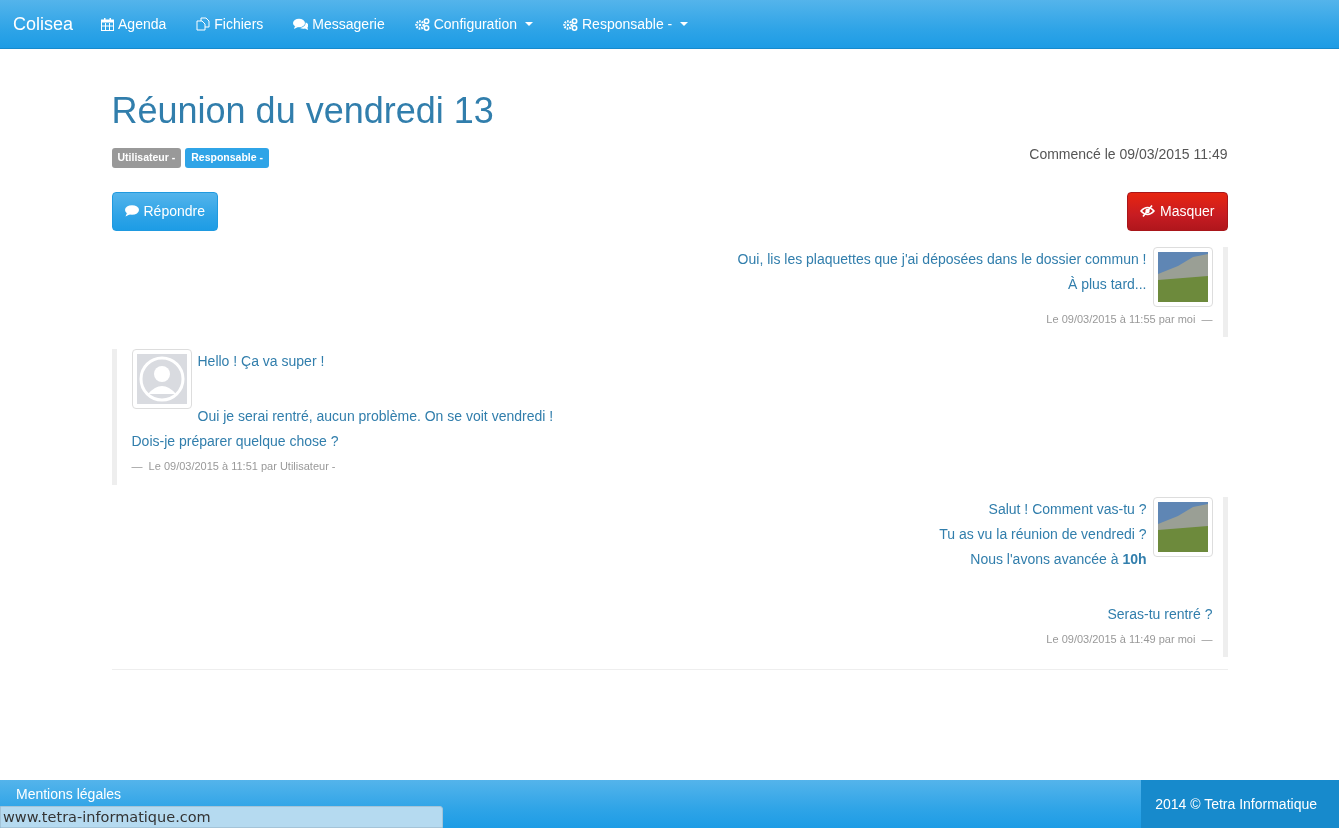 Image resolution: width=1339 pixels, height=828 pixels. What do you see at coordinates (376, 417) in the screenshot?
I see `message-line: Oui je serai rentré, aucun problème. On se voit vendredi !` at bounding box center [376, 417].